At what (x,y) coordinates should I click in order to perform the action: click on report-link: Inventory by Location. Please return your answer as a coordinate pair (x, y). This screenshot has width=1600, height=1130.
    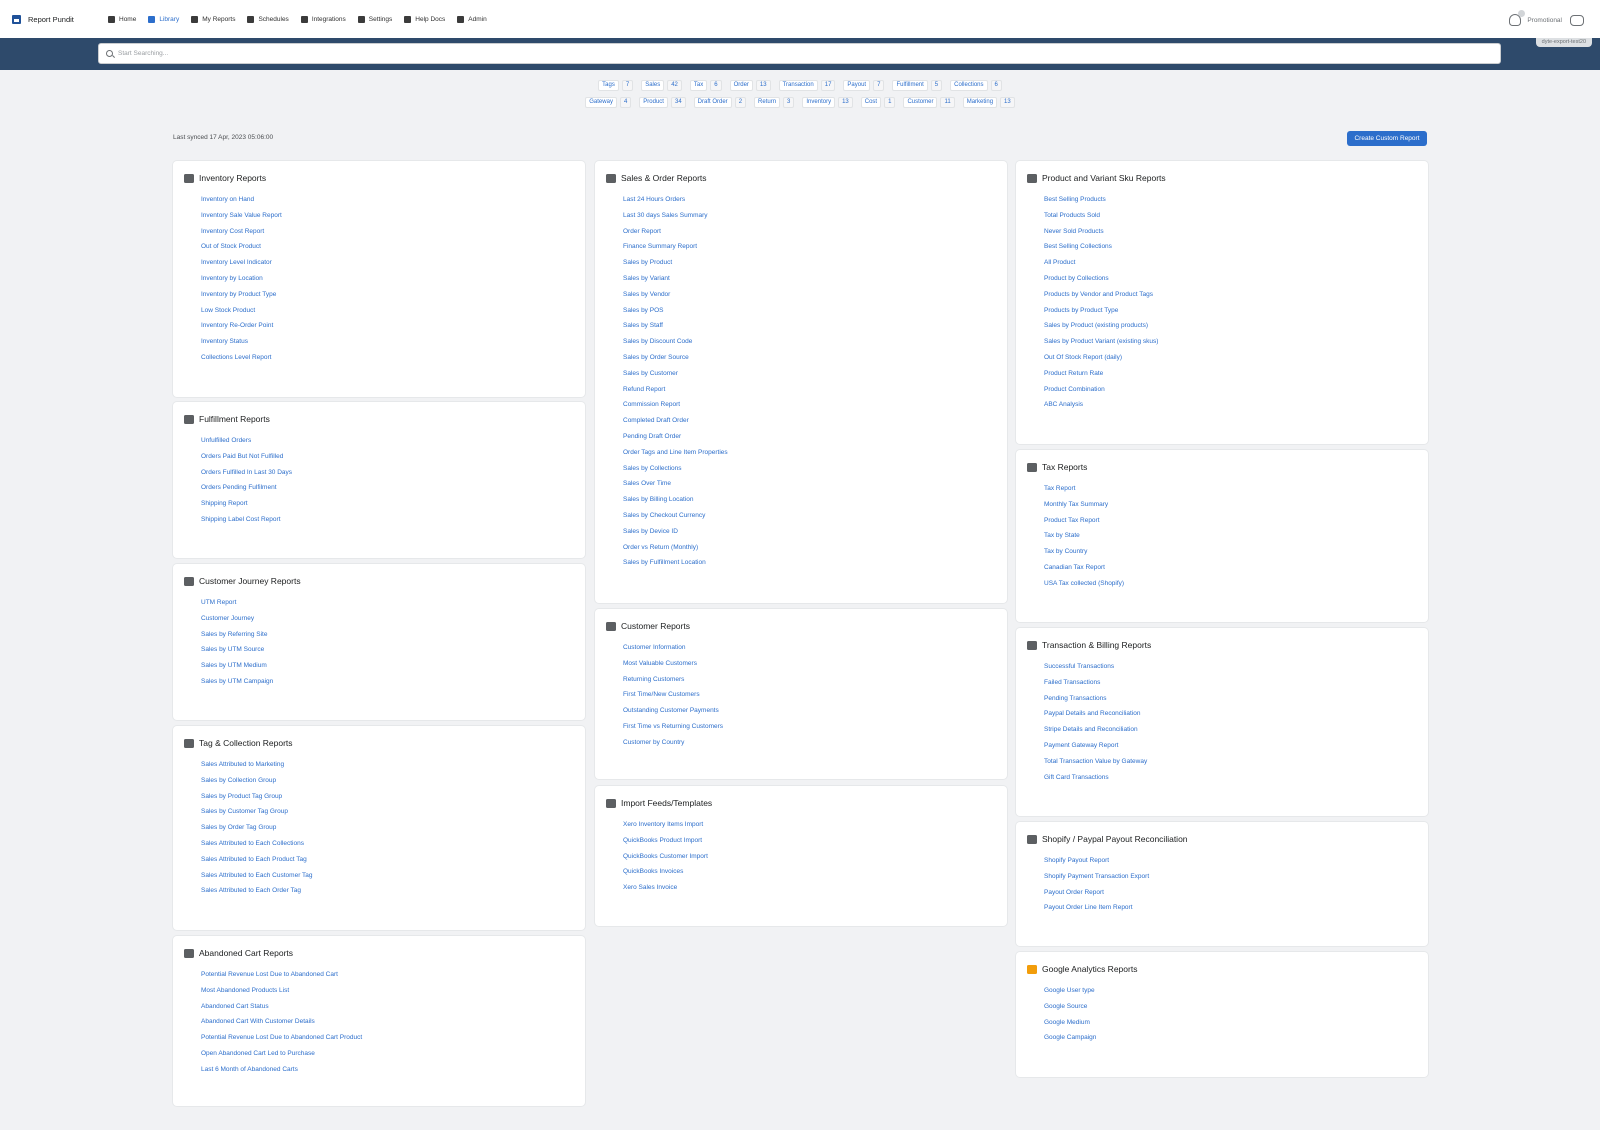
    Looking at the image, I should click on (393, 282).